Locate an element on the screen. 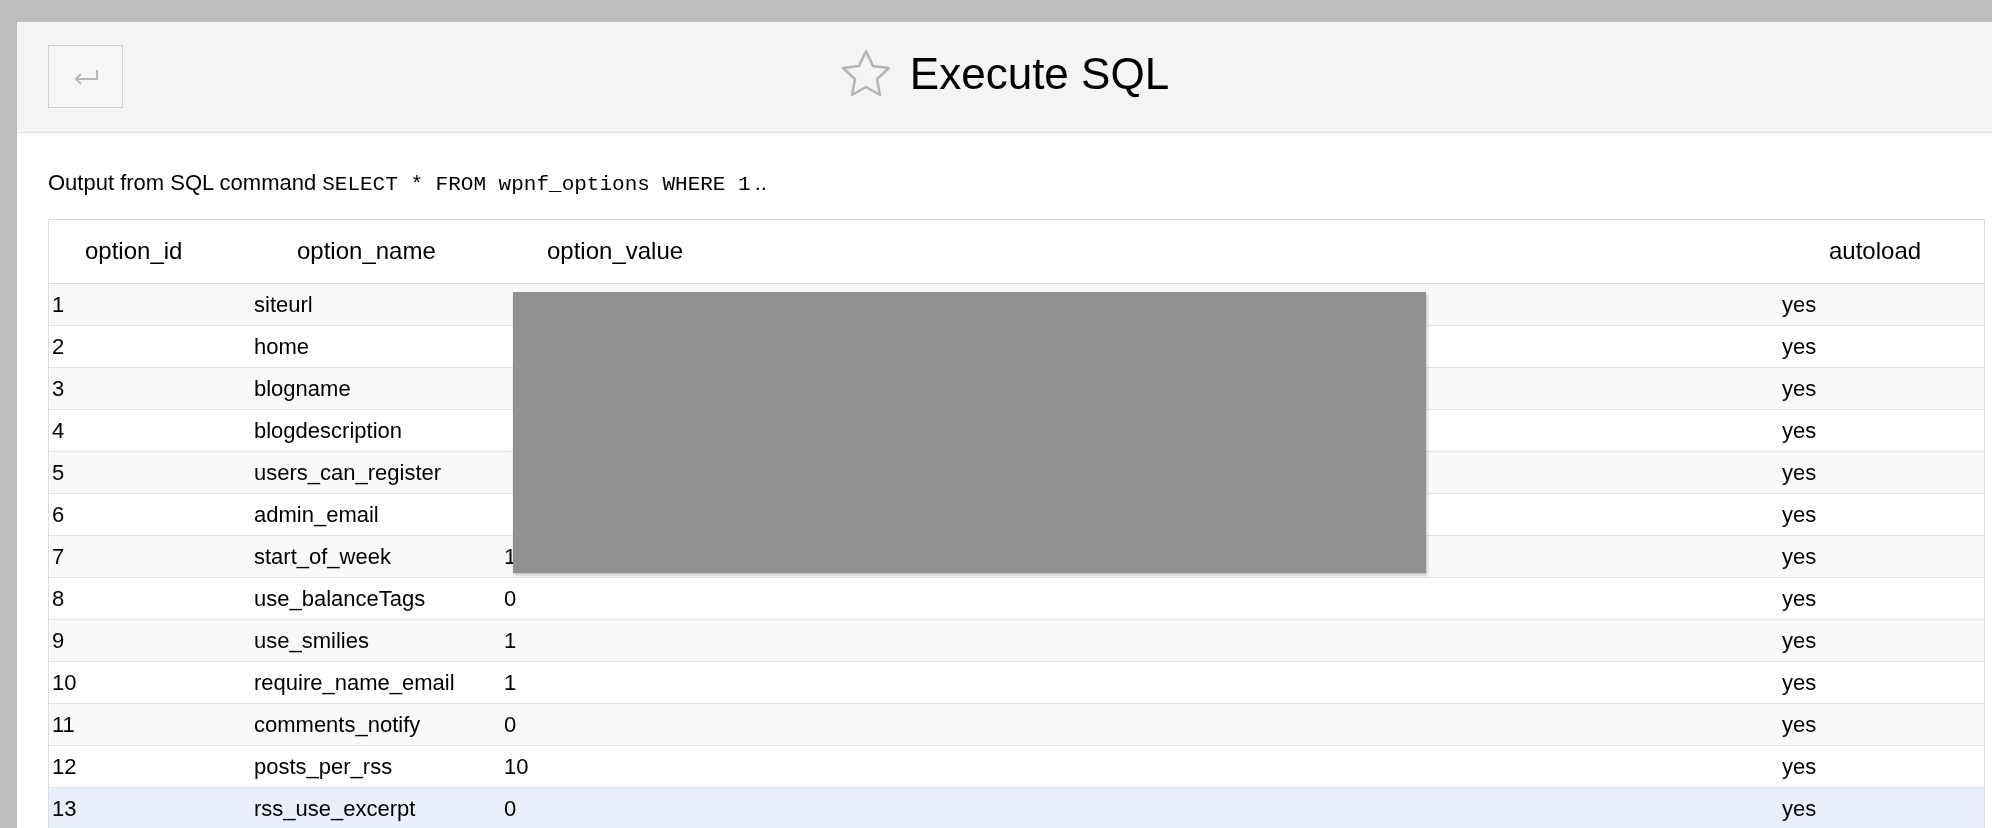 This screenshot has height=828, width=1992. table-row: 9 use_smilies 1 yes is located at coordinates (1016, 640).